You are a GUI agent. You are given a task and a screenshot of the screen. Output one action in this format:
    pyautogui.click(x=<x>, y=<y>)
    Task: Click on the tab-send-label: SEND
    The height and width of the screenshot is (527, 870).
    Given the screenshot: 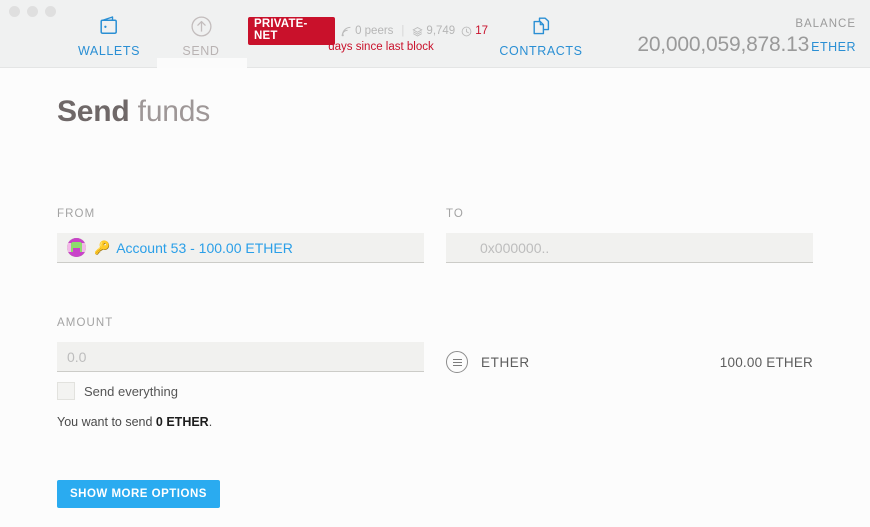 What is the action you would take?
    pyautogui.click(x=201, y=51)
    